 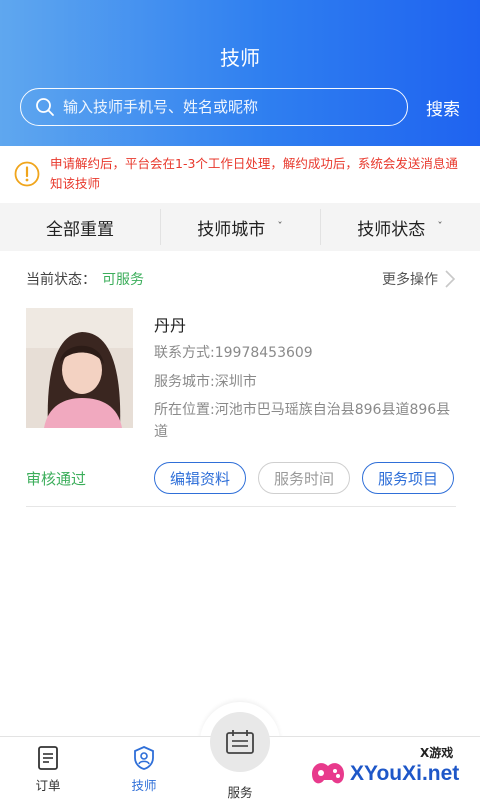 I want to click on filter-bar: 全部重置 技师城市 ˇ 技师状态 ˇ, so click(x=240, y=227).